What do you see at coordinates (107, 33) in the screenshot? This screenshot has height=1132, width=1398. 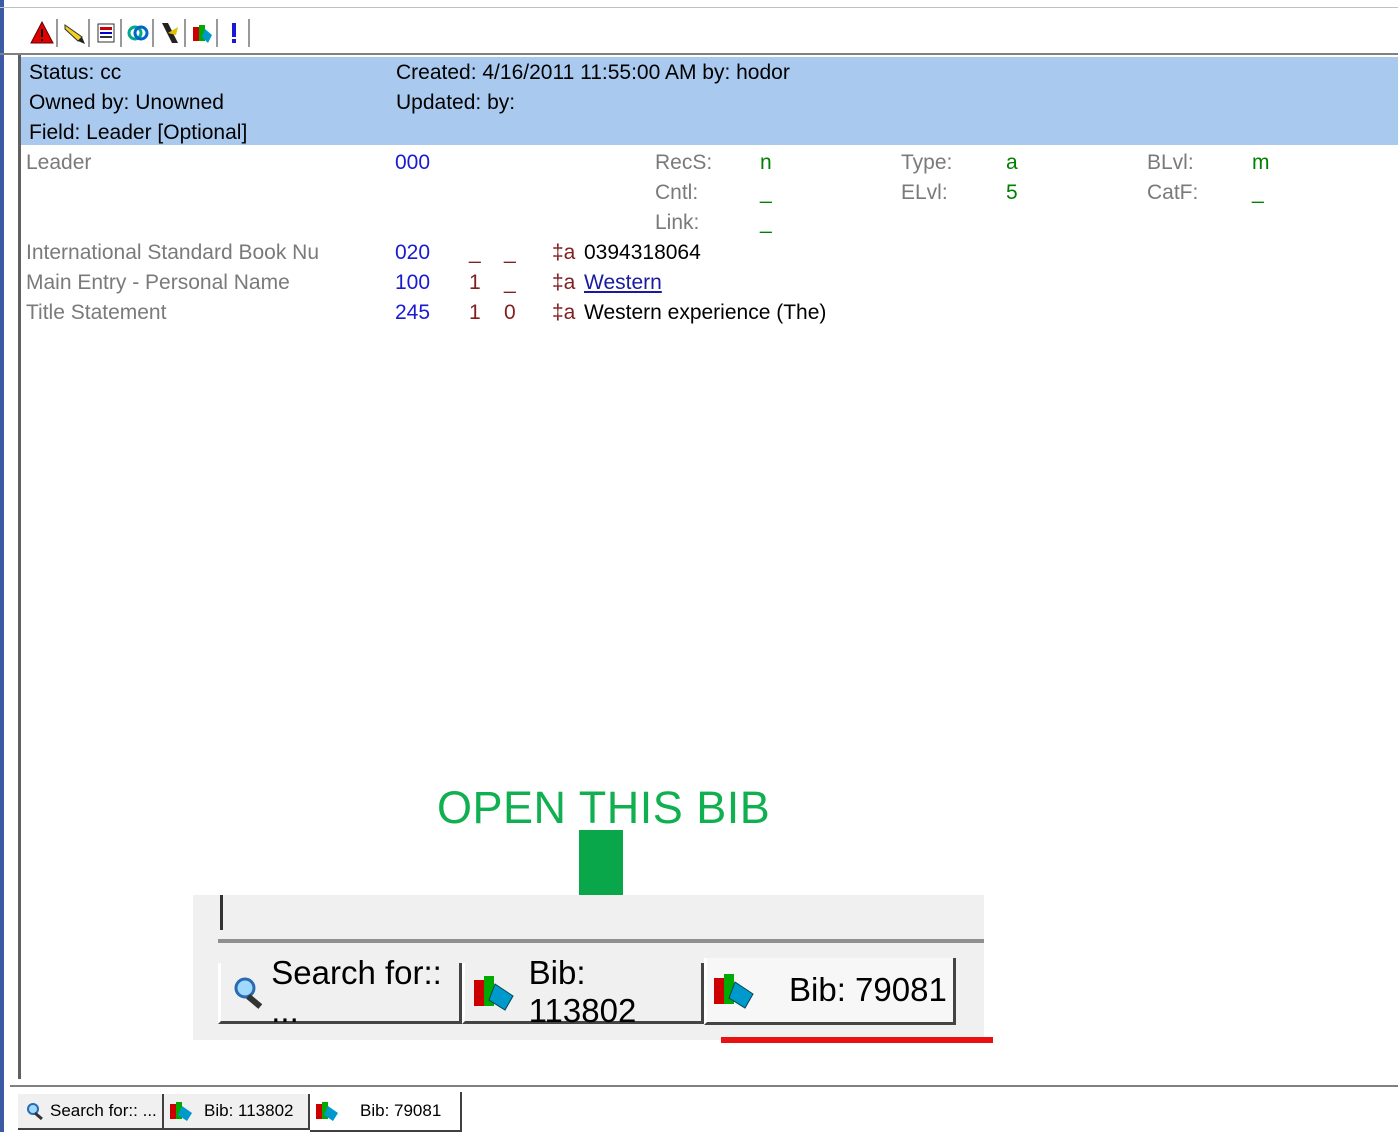 I see `record-icon` at bounding box center [107, 33].